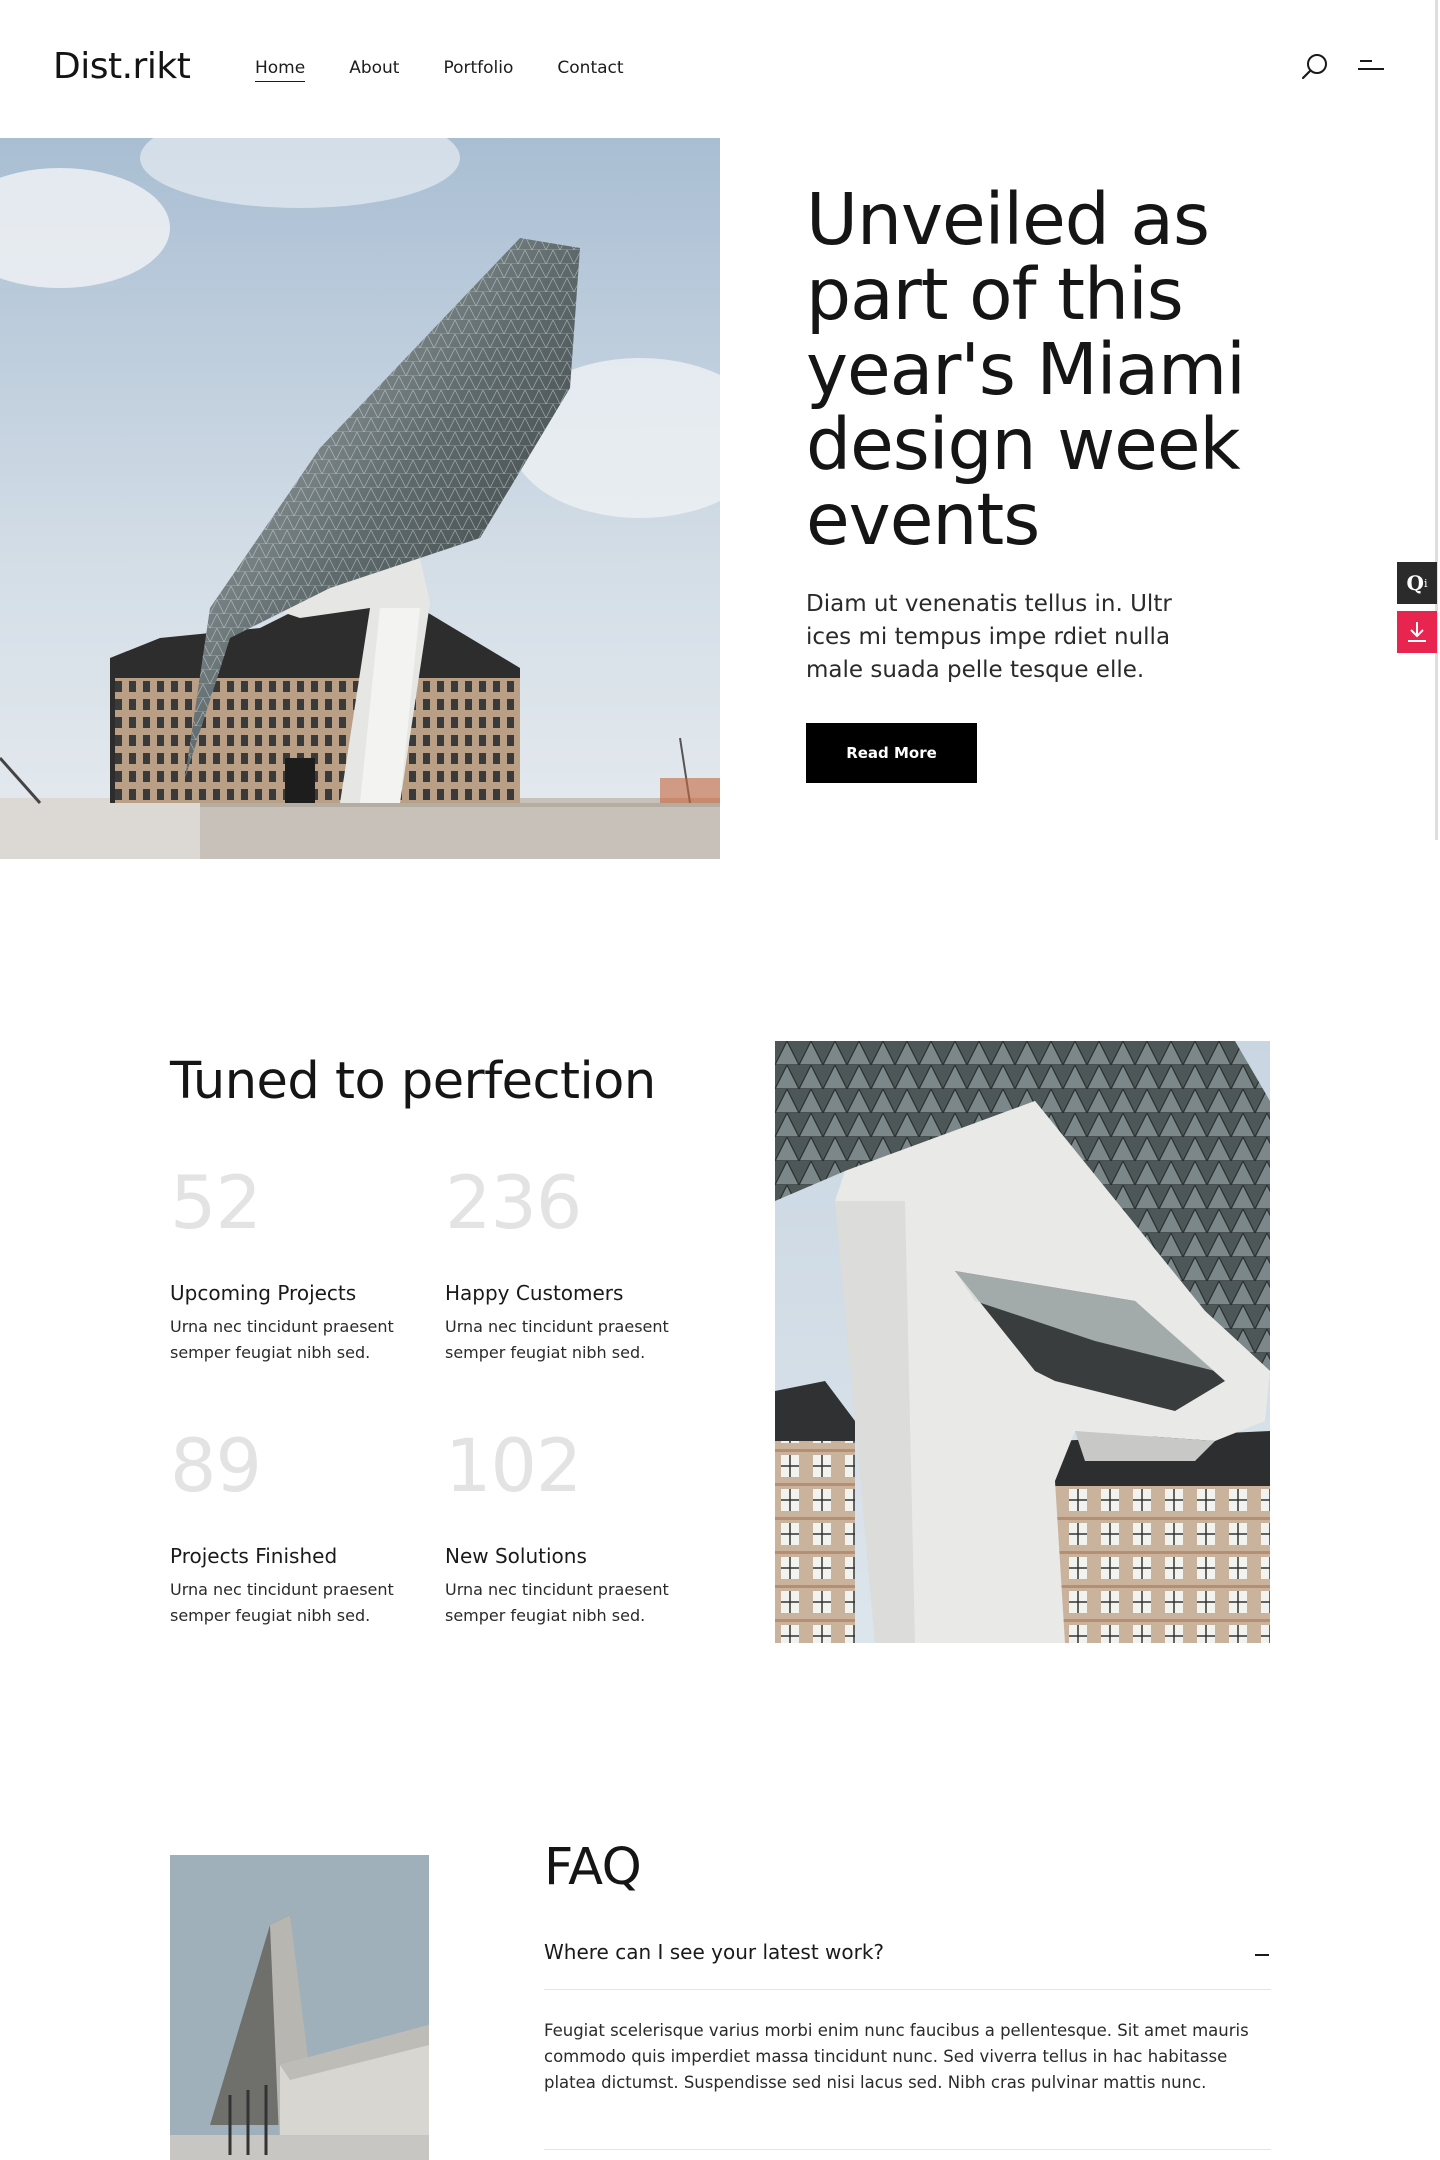 Image resolution: width=1440 pixels, height=2160 pixels. Describe the element at coordinates (216, 1466) in the screenshot. I see `stat-number: 89` at that location.